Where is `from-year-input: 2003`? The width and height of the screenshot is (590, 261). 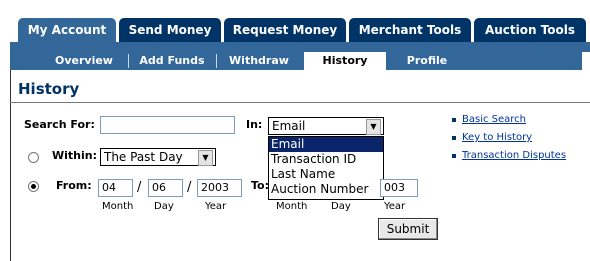 from-year-input: 2003 is located at coordinates (219, 188).